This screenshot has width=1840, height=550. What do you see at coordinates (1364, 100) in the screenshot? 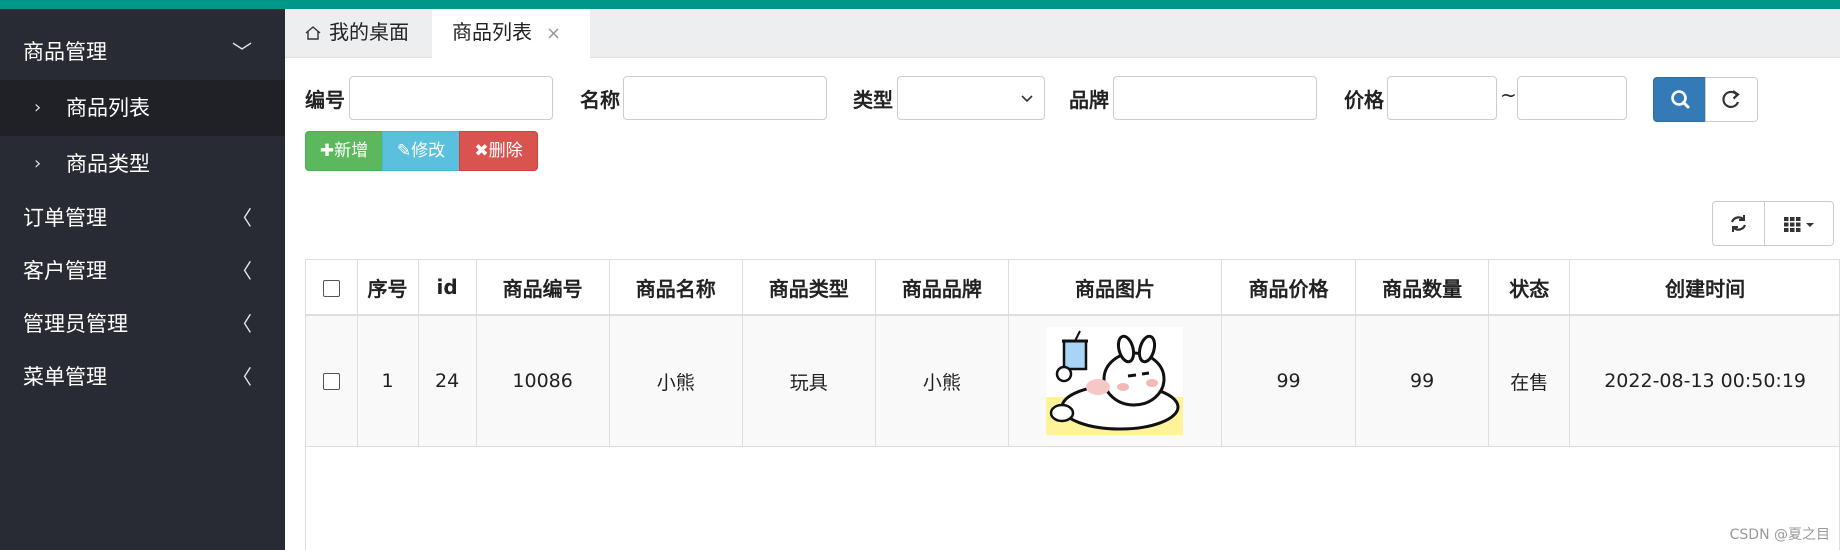
I see `price-label: 价格` at bounding box center [1364, 100].